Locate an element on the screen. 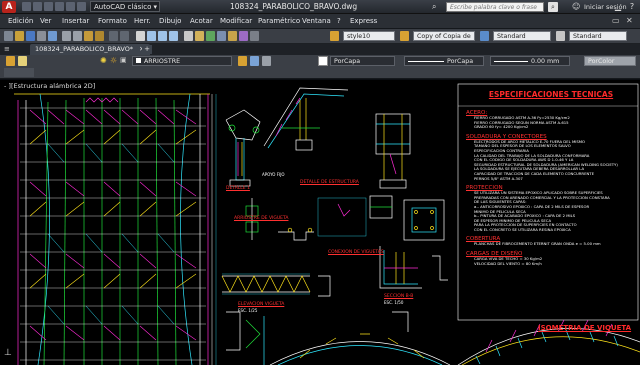 This screenshot has width=640, height=365. tabs-menu-icon: ≡ is located at coordinates (7, 49).